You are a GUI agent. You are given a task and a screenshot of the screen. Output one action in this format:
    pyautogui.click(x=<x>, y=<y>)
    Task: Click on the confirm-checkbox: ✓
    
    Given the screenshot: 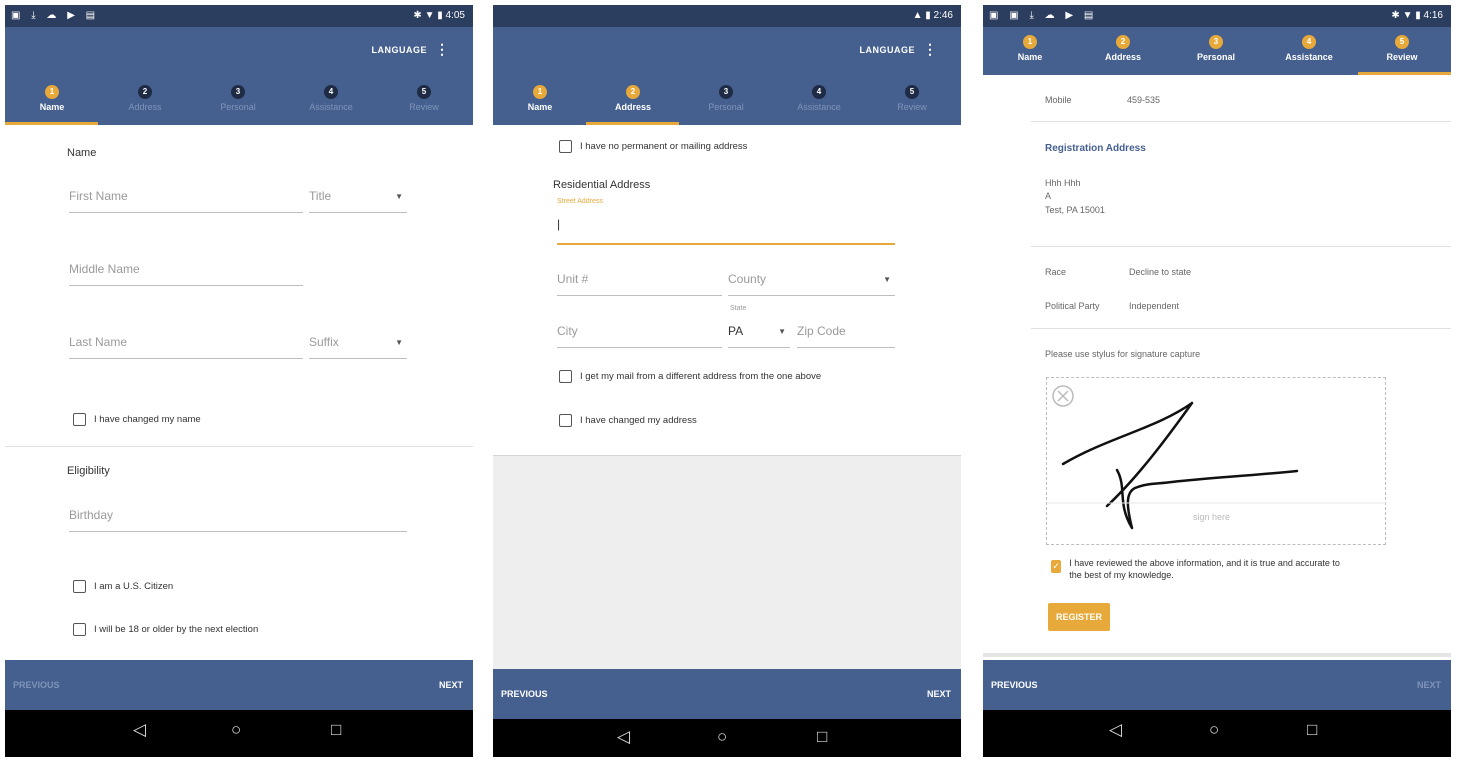 What is the action you would take?
    pyautogui.click(x=1056, y=566)
    